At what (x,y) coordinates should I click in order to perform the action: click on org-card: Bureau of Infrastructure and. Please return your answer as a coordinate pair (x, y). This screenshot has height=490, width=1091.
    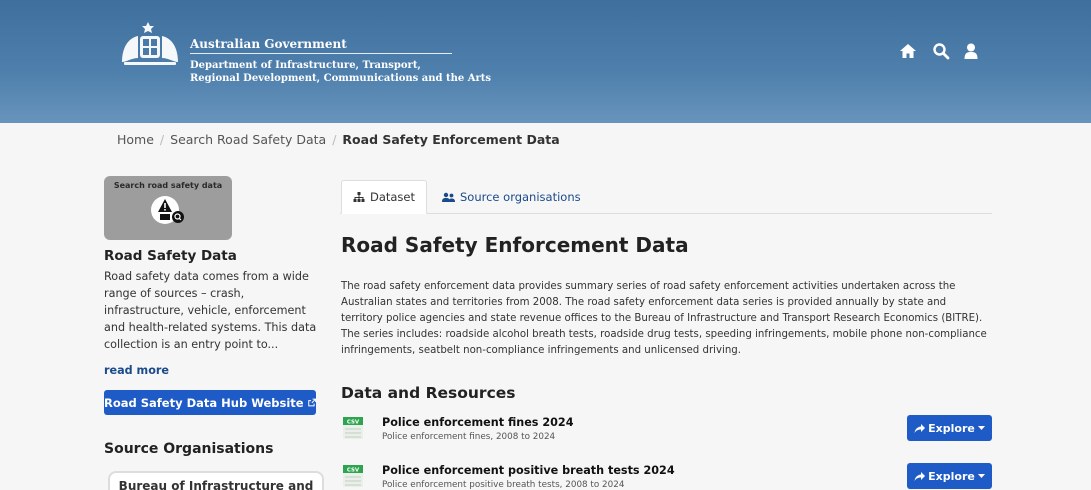
    Looking at the image, I should click on (216, 480).